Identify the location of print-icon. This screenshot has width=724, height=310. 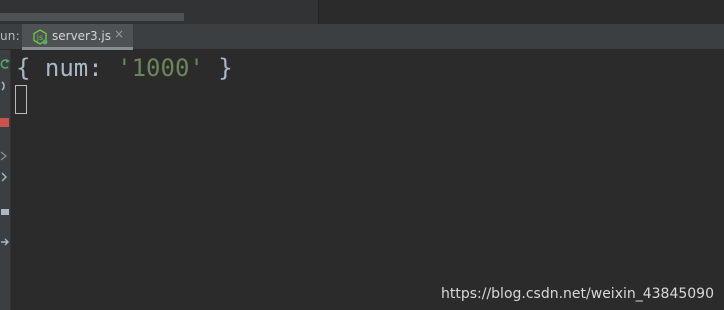
(5, 212).